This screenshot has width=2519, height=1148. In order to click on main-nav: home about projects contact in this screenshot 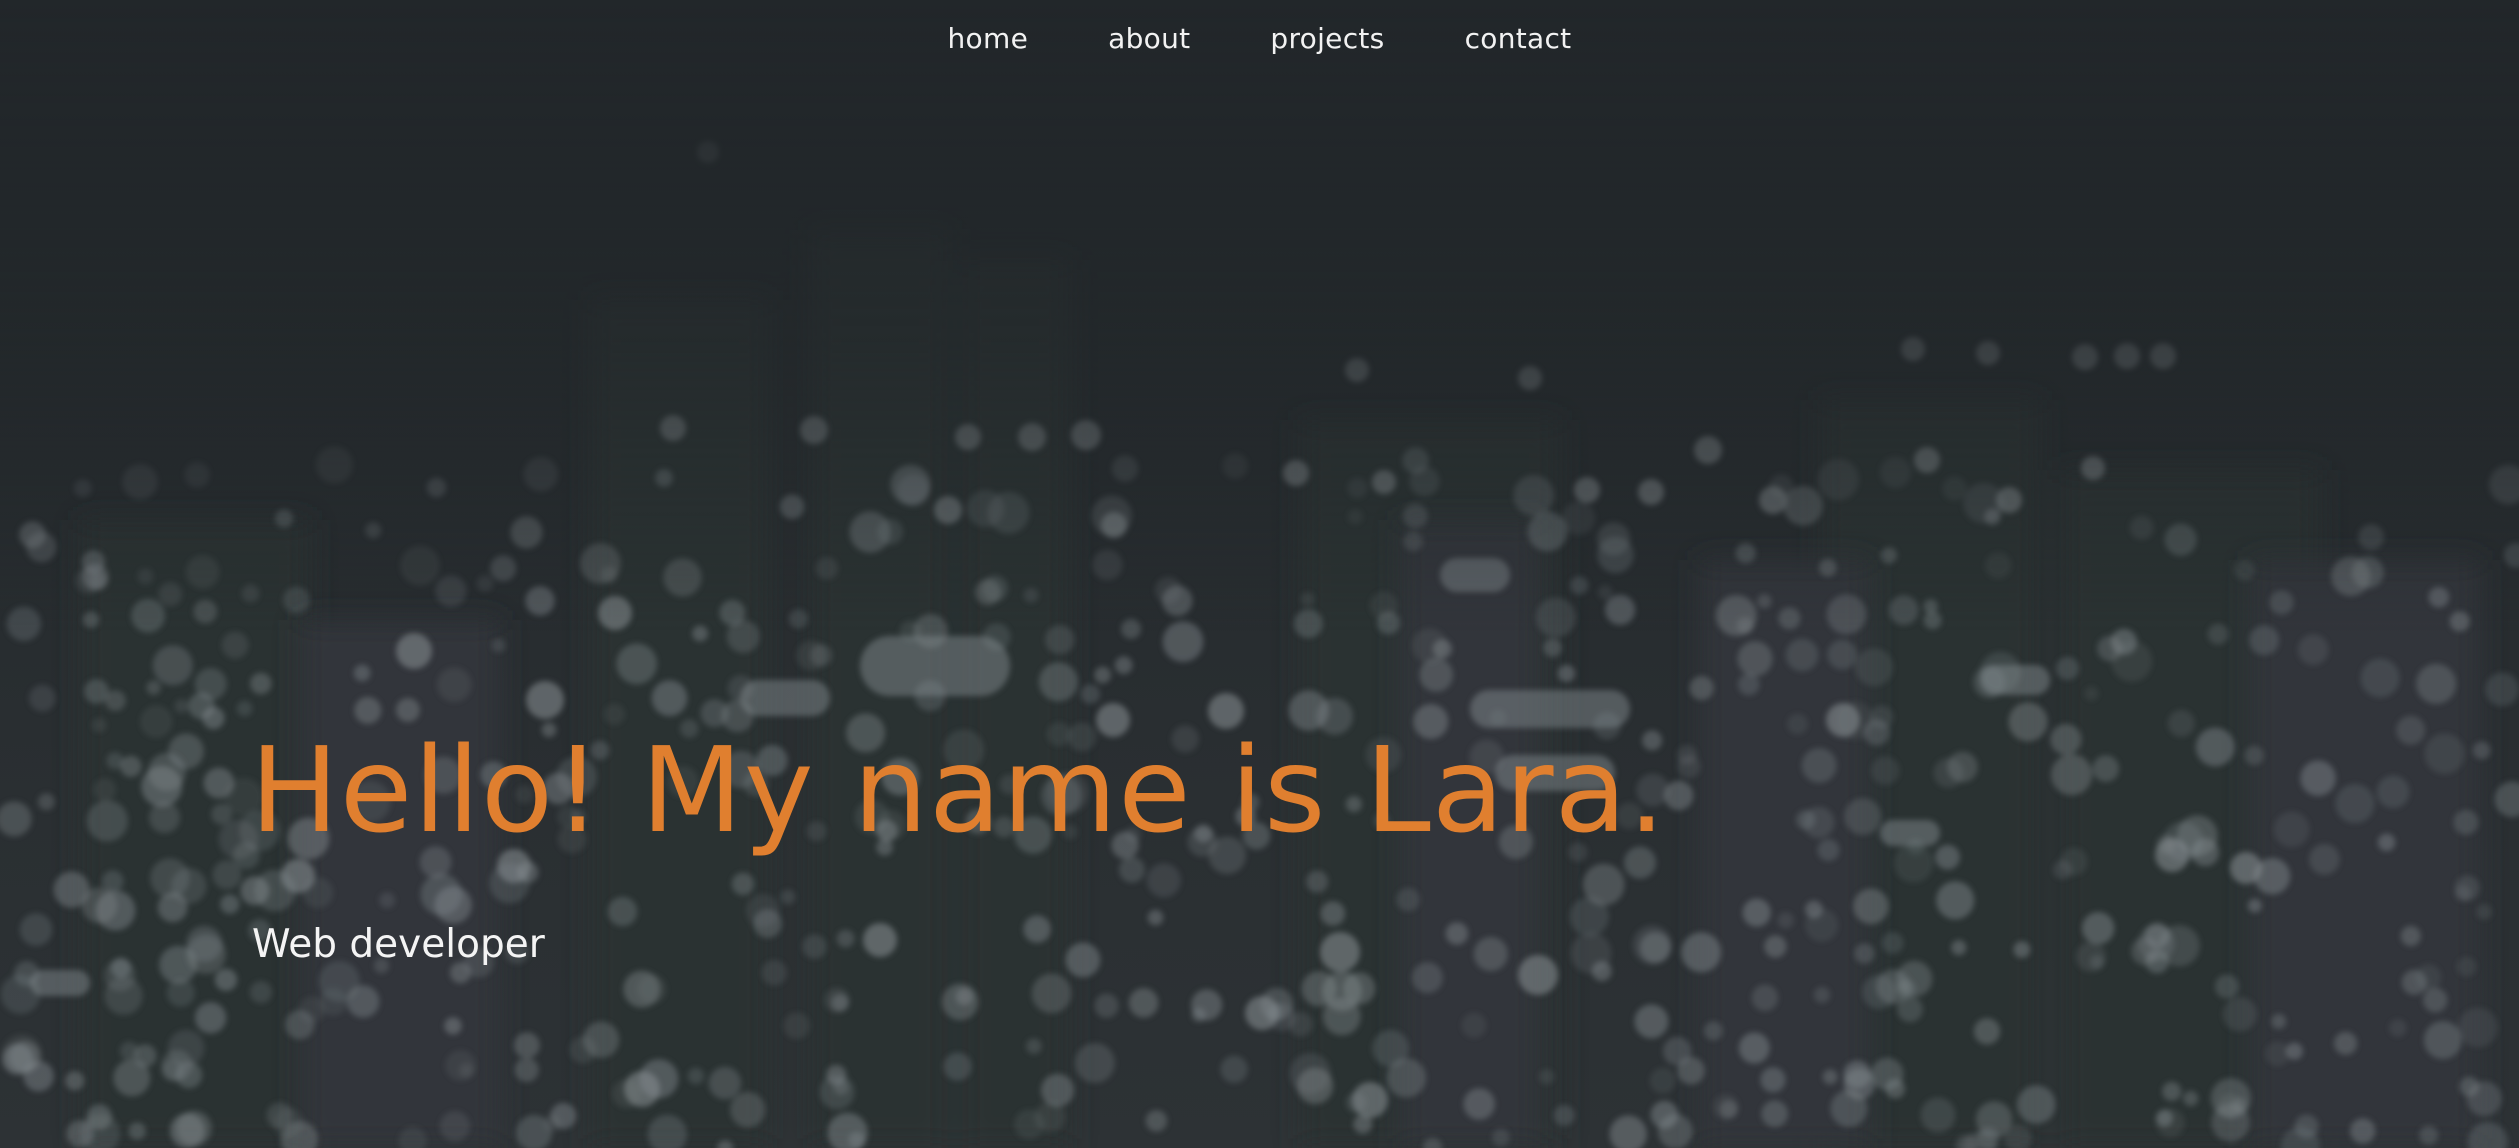, I will do `click(1259, 38)`.